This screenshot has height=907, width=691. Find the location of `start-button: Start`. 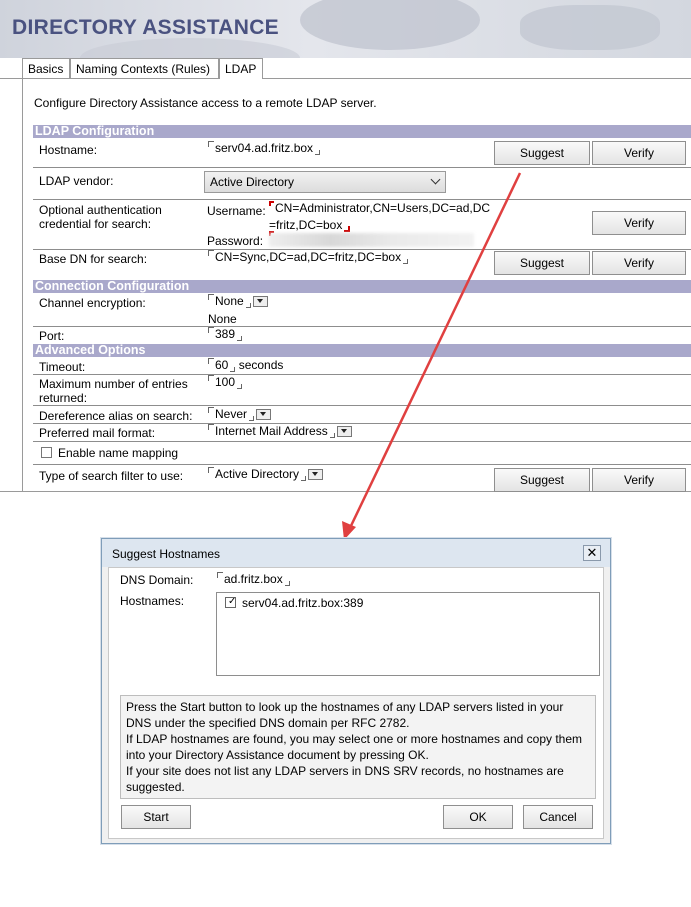

start-button: Start is located at coordinates (156, 817).